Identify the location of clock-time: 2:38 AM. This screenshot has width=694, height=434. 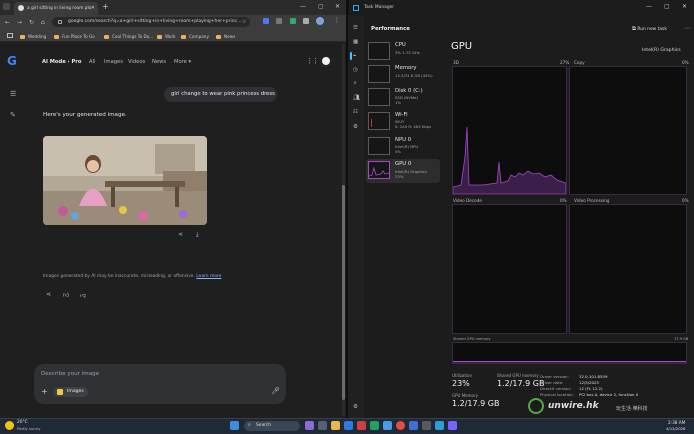
(676, 422).